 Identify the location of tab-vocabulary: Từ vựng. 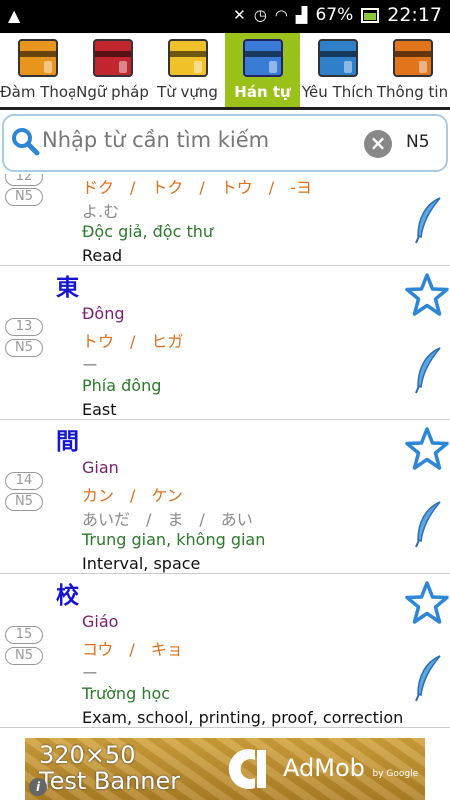
(187, 70).